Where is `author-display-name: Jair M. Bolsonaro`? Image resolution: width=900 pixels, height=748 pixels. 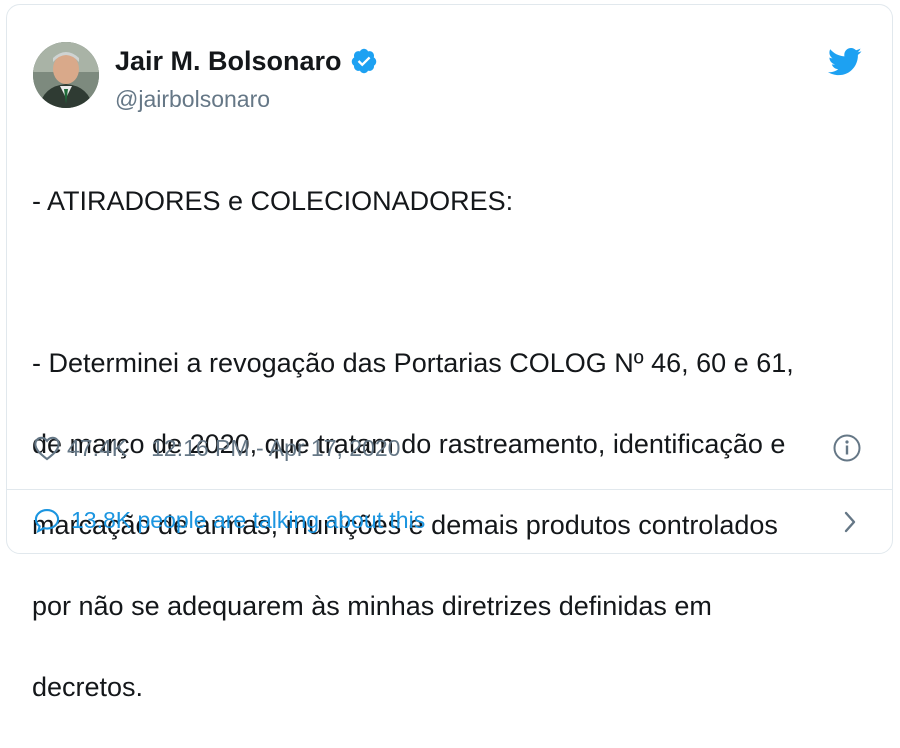 author-display-name: Jair M. Bolsonaro is located at coordinates (228, 61).